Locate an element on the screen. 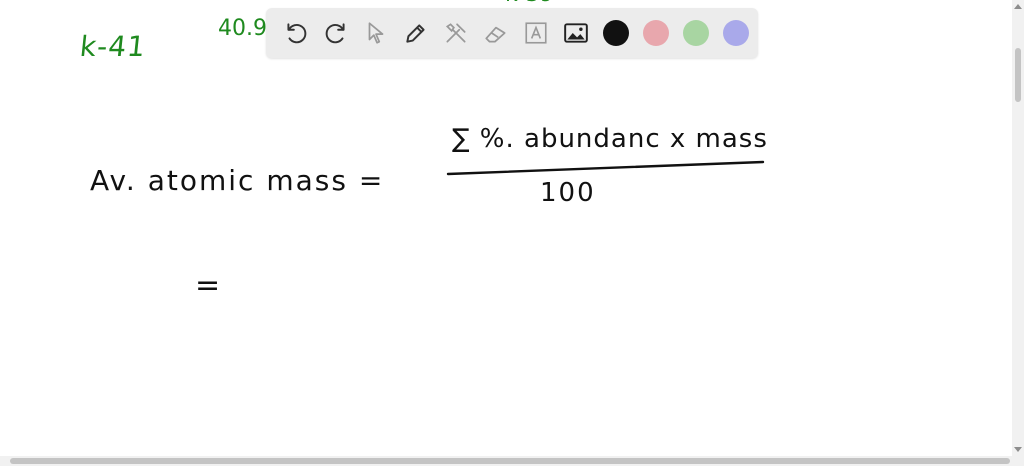 Image resolution: width=1024 pixels, height=466 pixels. color-black-dot is located at coordinates (616, 33).